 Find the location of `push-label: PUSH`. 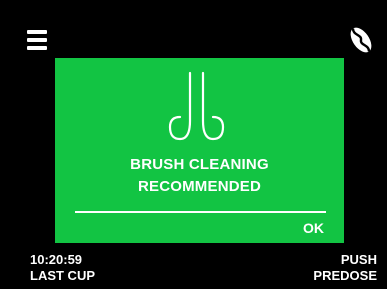

push-label: PUSH is located at coordinates (359, 260).